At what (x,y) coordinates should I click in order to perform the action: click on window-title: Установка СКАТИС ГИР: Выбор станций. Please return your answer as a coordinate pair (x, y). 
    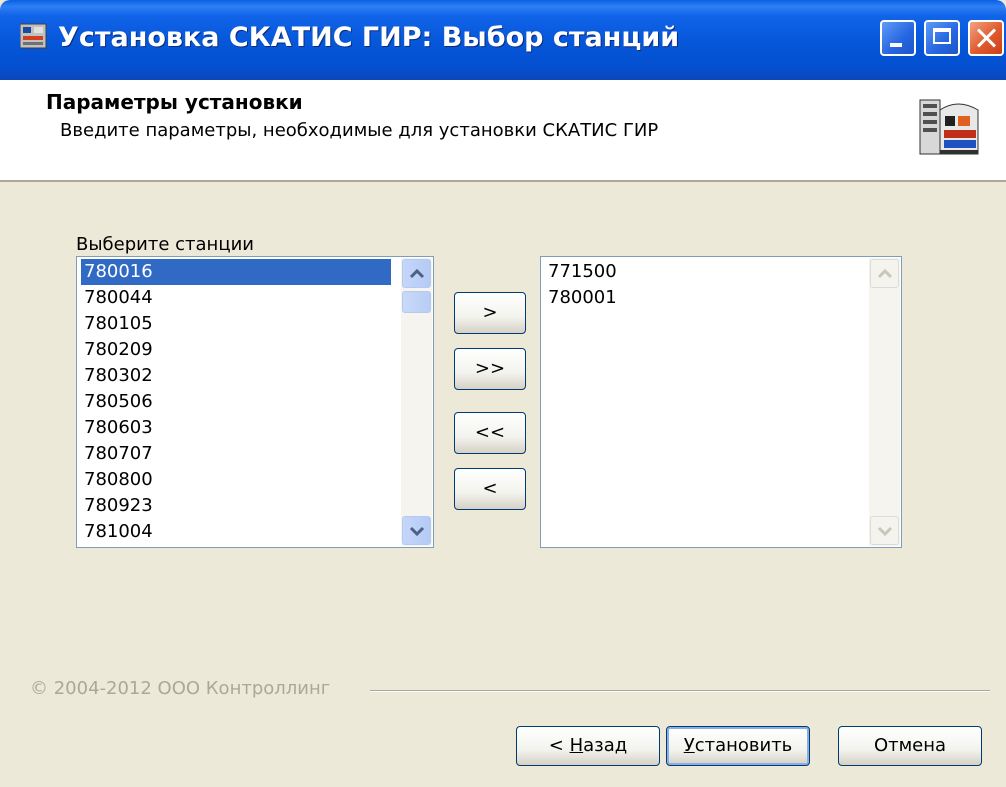
    Looking at the image, I should click on (369, 37).